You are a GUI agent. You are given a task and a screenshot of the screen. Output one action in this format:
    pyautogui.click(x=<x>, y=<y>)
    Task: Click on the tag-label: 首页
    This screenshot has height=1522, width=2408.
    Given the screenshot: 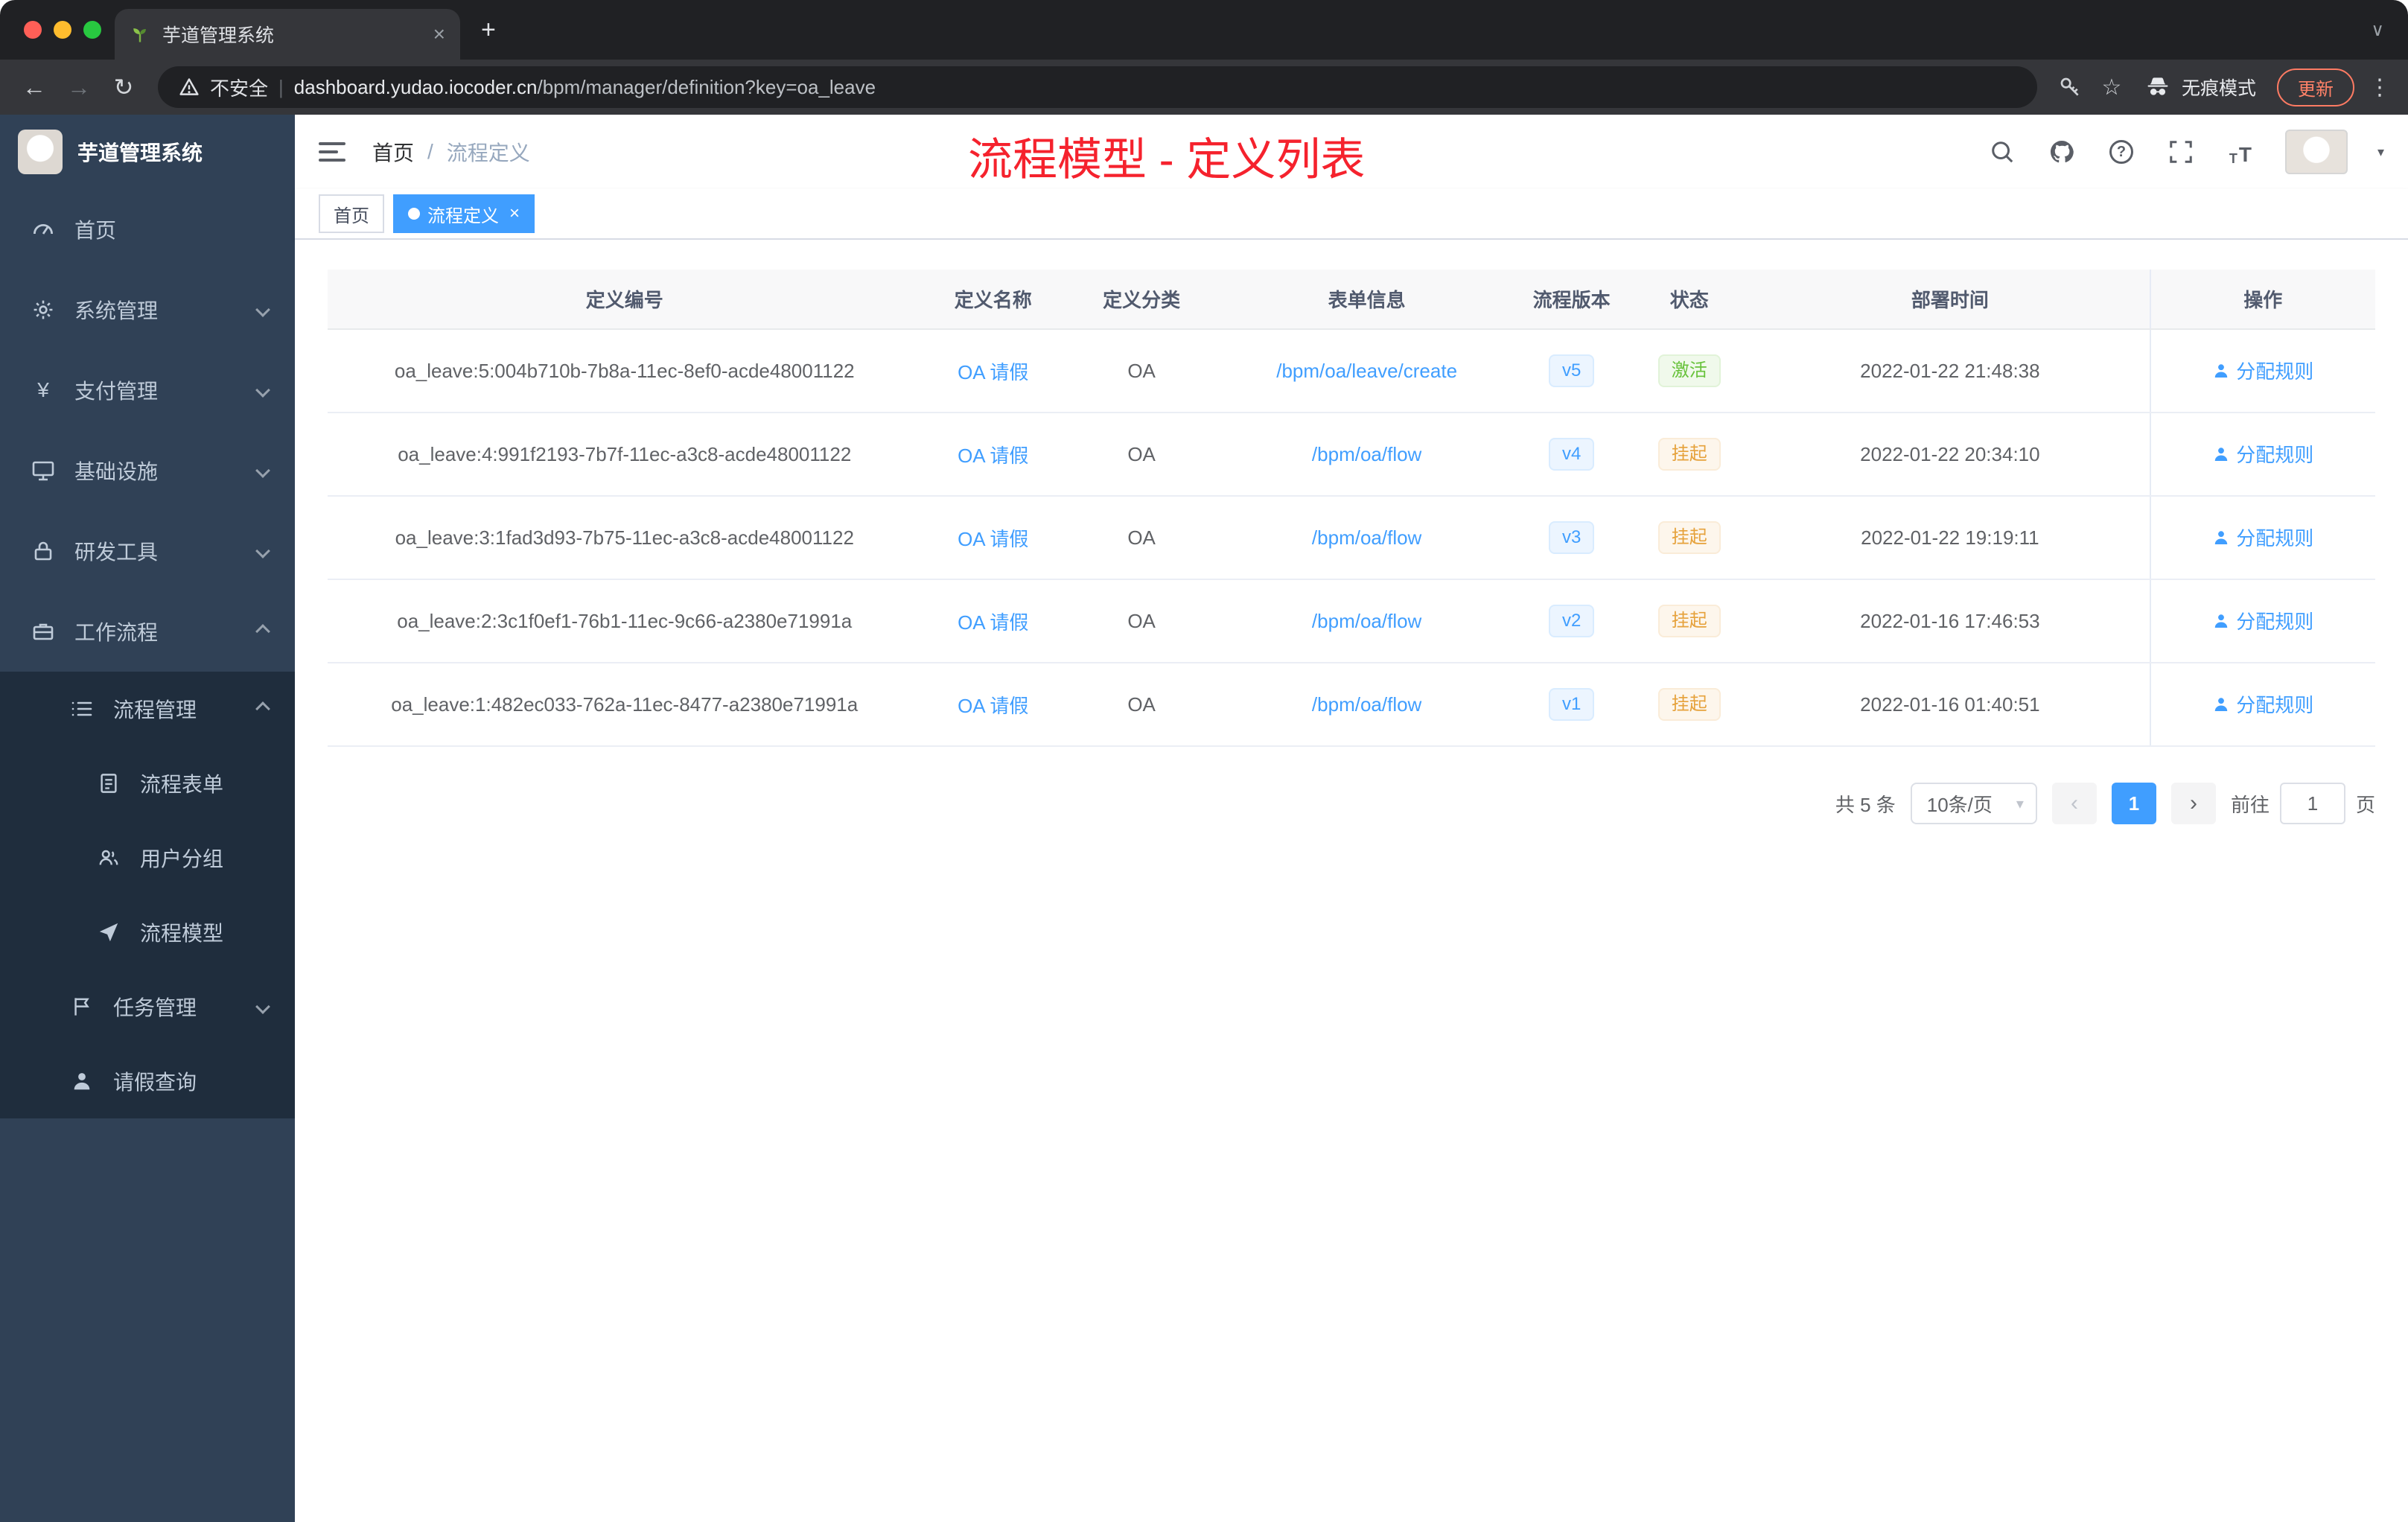 What is the action you would take?
    pyautogui.click(x=351, y=216)
    